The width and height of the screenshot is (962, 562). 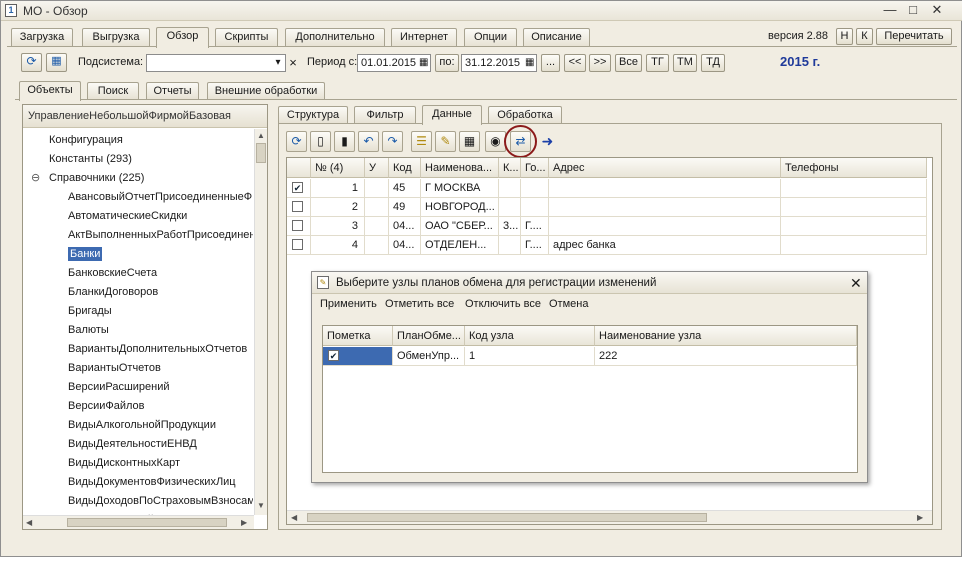 I want to click on tree-item: ВерсииРасширений, so click(x=138, y=387).